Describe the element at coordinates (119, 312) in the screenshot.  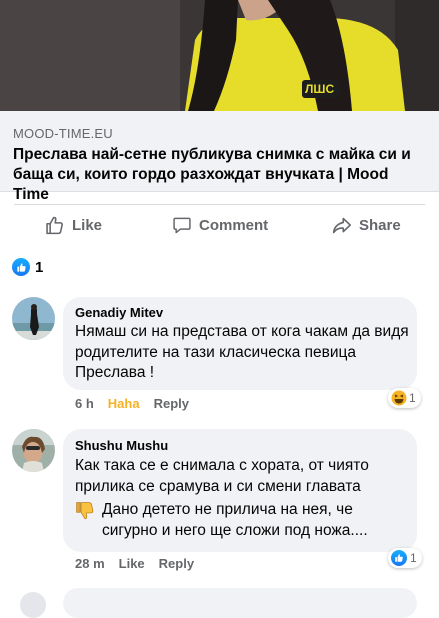
I see `comment-author: Genadiy Mitev` at that location.